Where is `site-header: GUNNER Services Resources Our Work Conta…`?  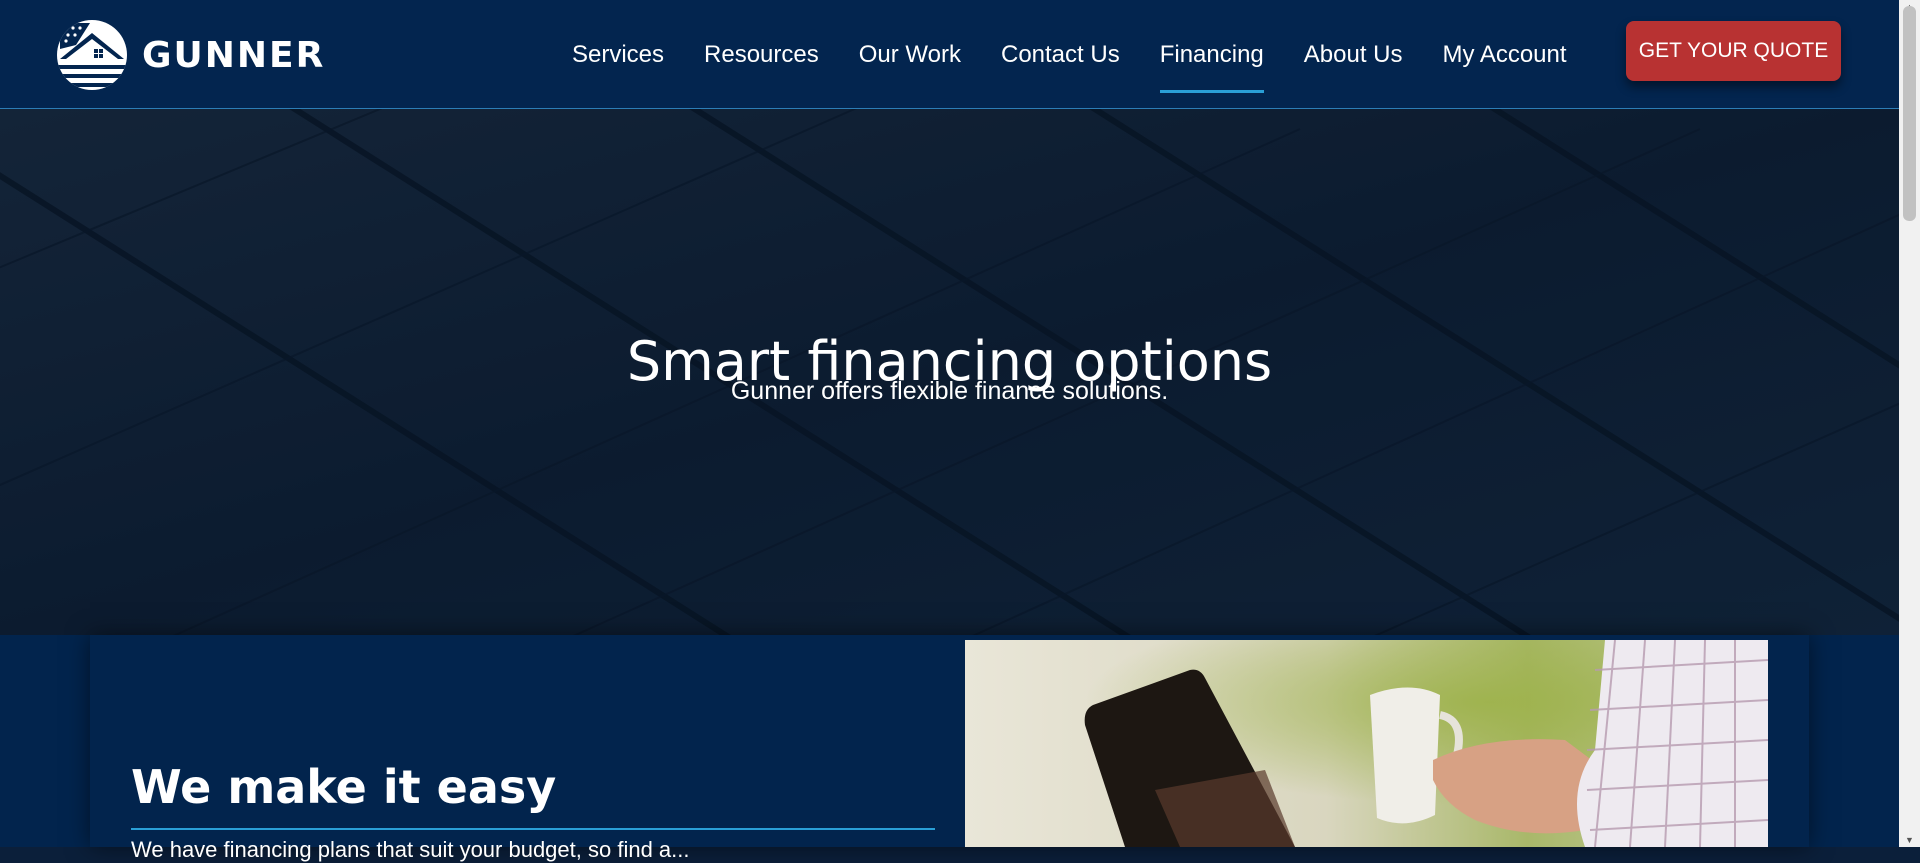 site-header: GUNNER Services Resources Our Work Conta… is located at coordinates (949, 54).